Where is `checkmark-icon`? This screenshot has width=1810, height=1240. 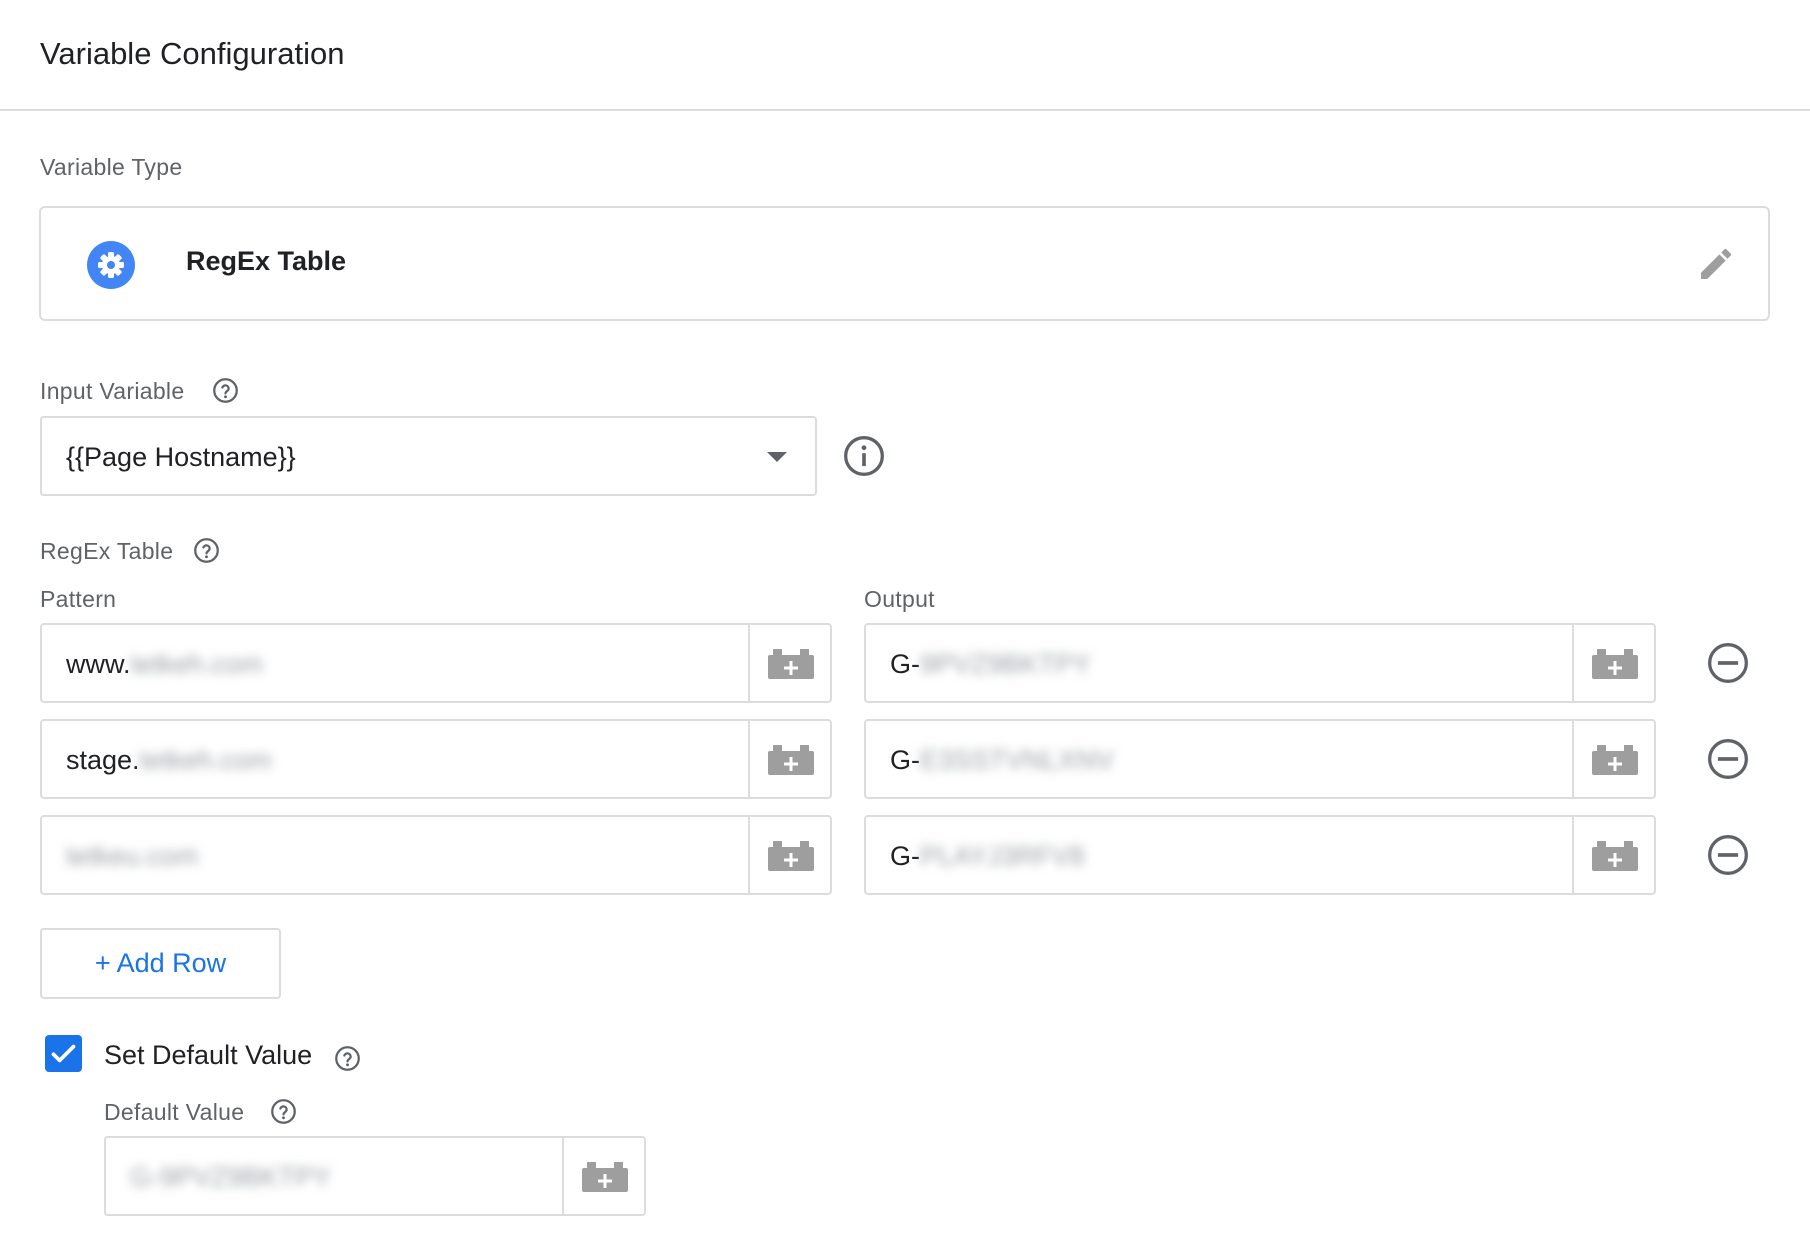
checkmark-icon is located at coordinates (63, 1053).